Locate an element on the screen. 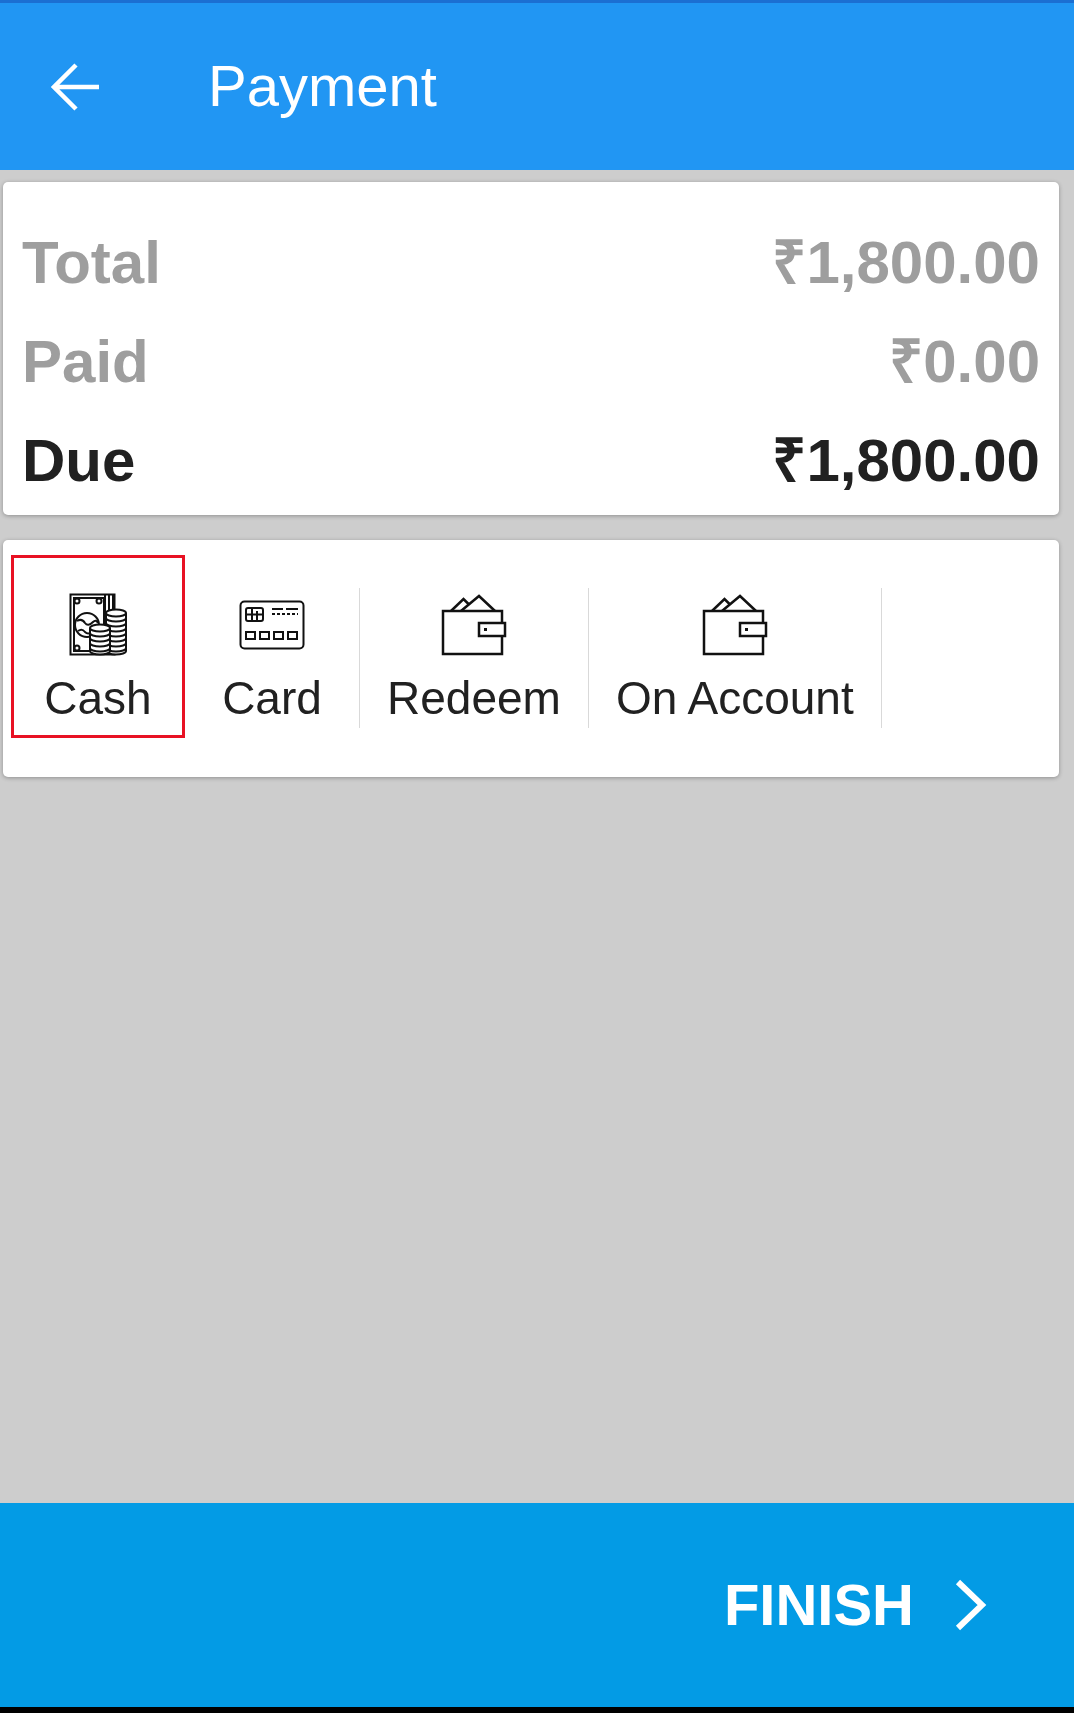  back-arrow-icon is located at coordinates (76, 86).